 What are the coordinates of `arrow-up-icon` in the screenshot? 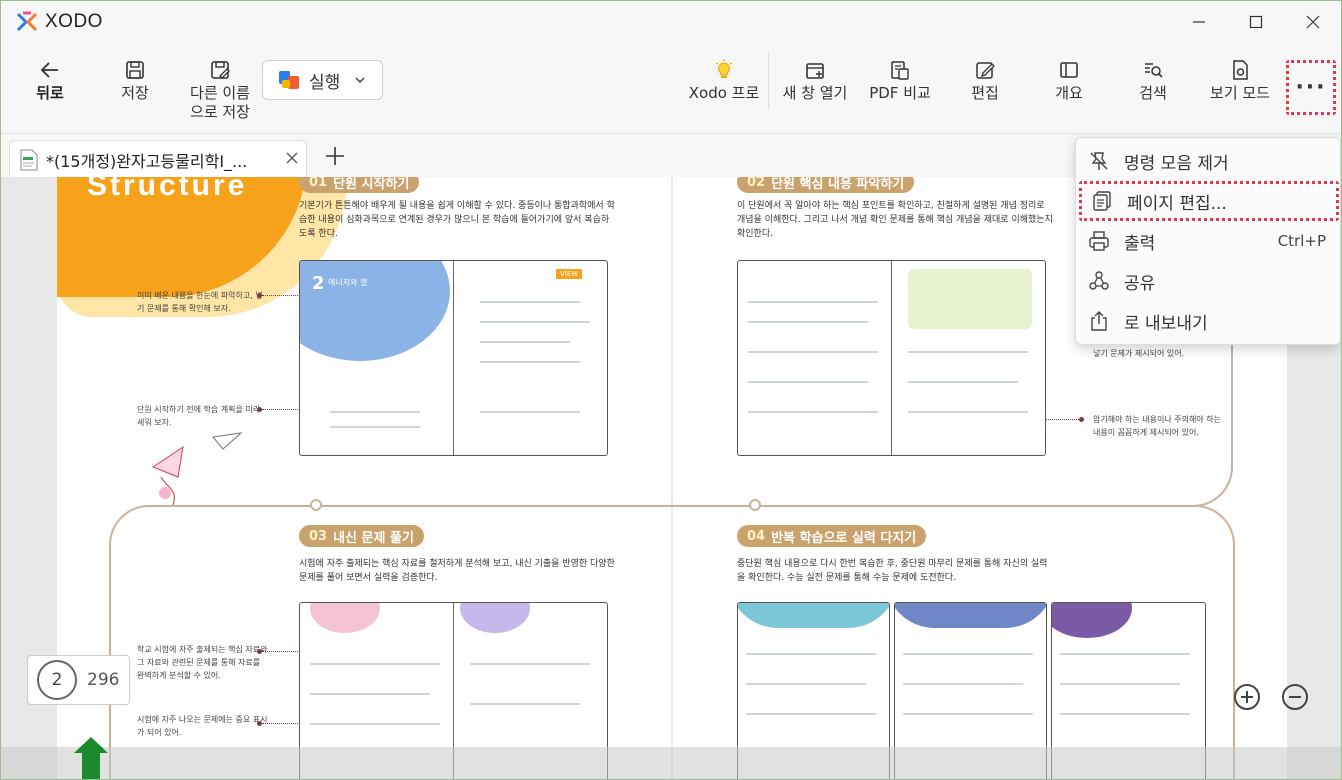 It's located at (91, 758).